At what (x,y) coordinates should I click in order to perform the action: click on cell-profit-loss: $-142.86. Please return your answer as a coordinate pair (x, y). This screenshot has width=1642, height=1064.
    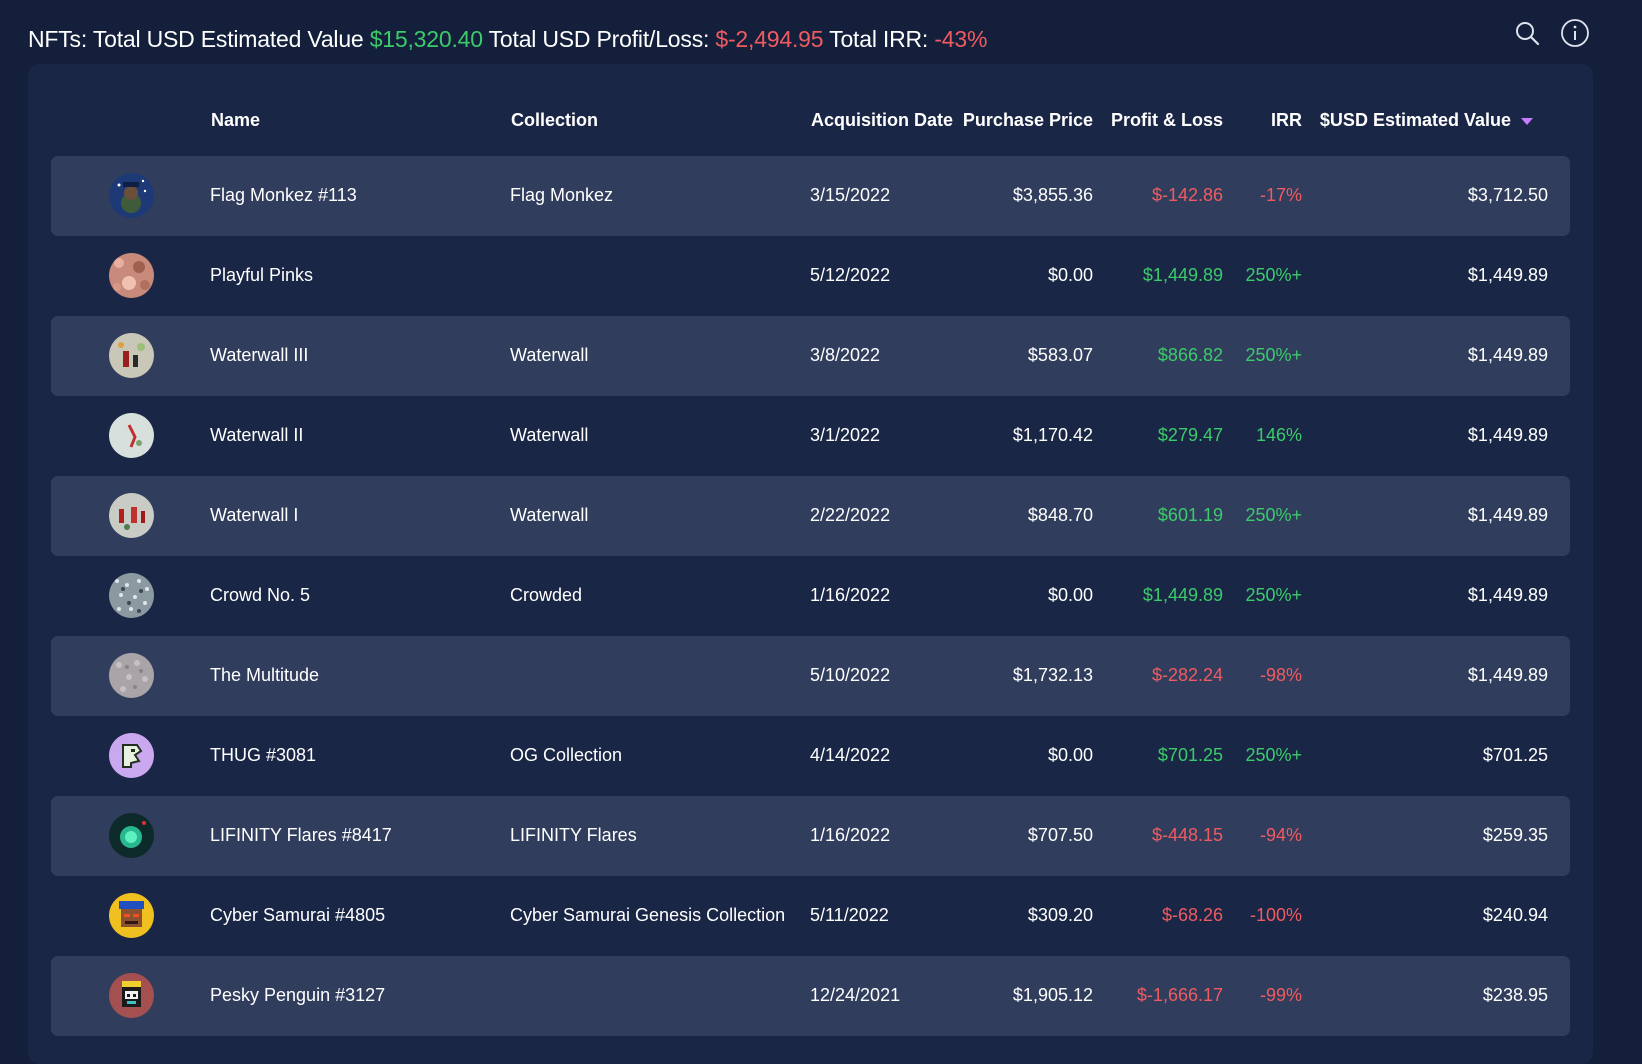
    Looking at the image, I should click on (1187, 195).